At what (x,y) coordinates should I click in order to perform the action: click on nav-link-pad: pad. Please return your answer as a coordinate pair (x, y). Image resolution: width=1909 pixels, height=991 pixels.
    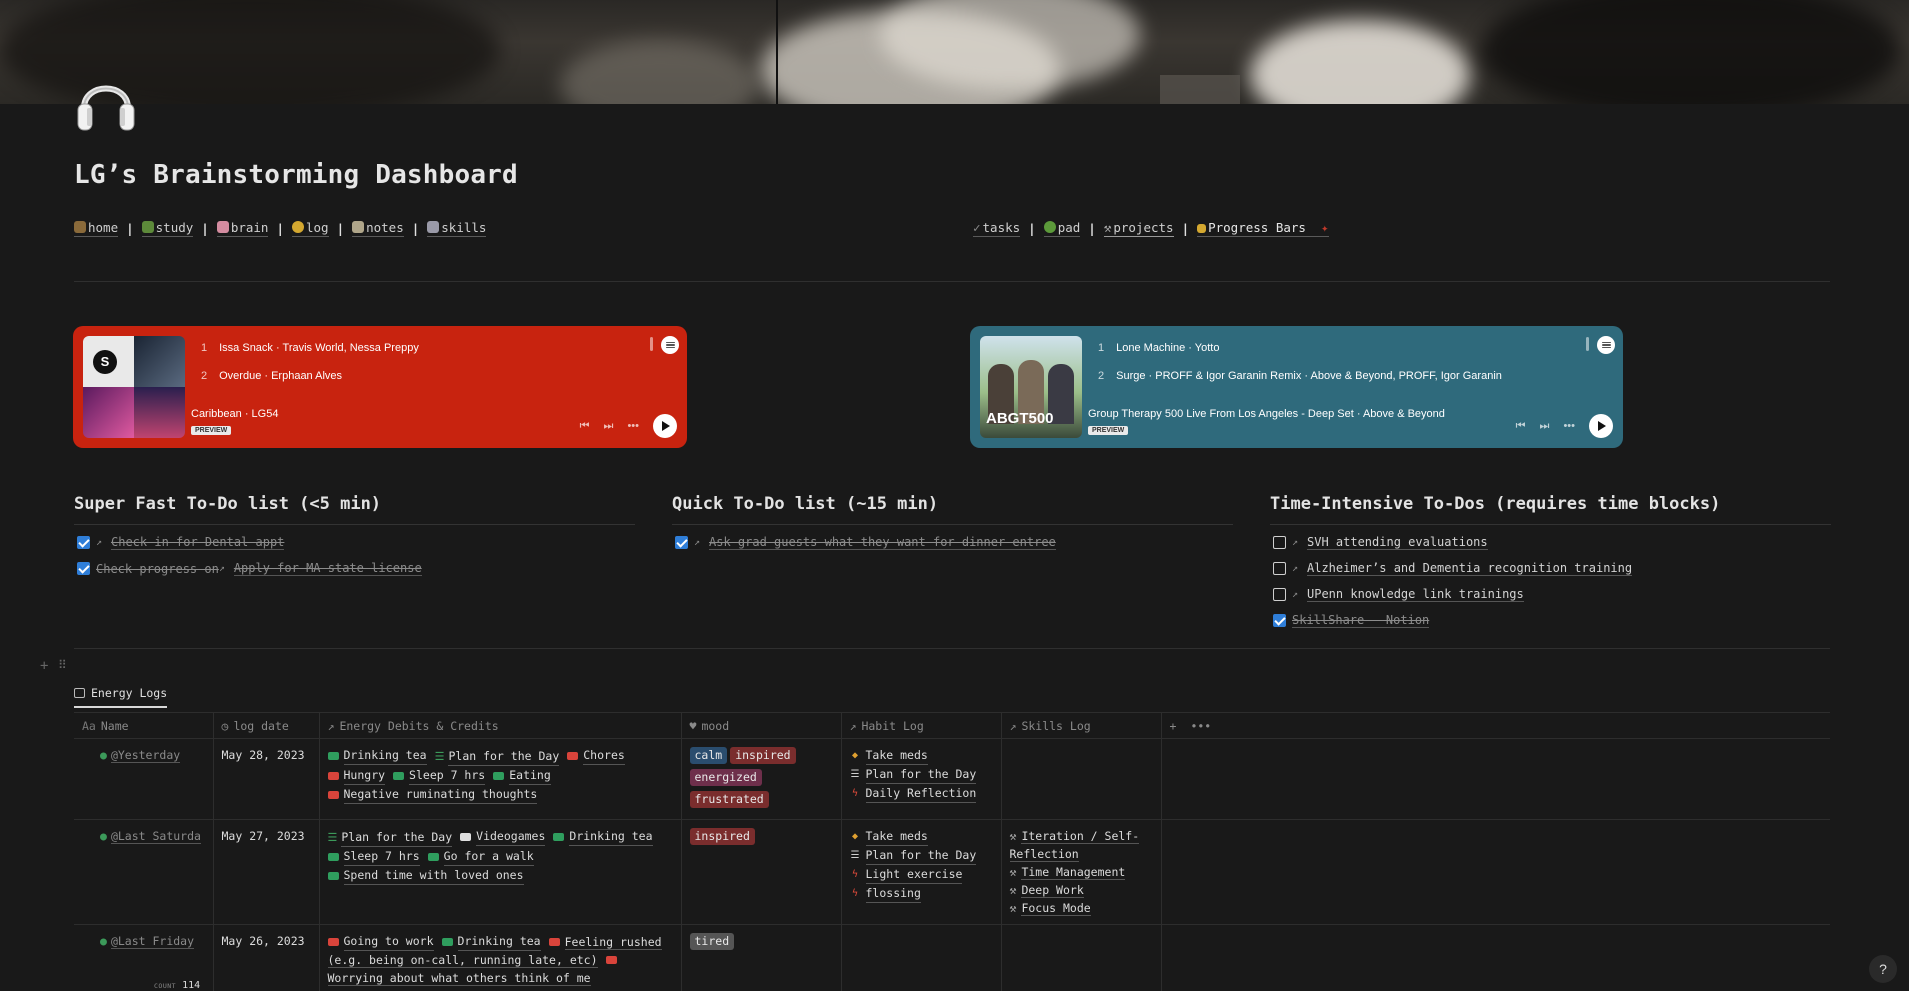
    Looking at the image, I should click on (1062, 228).